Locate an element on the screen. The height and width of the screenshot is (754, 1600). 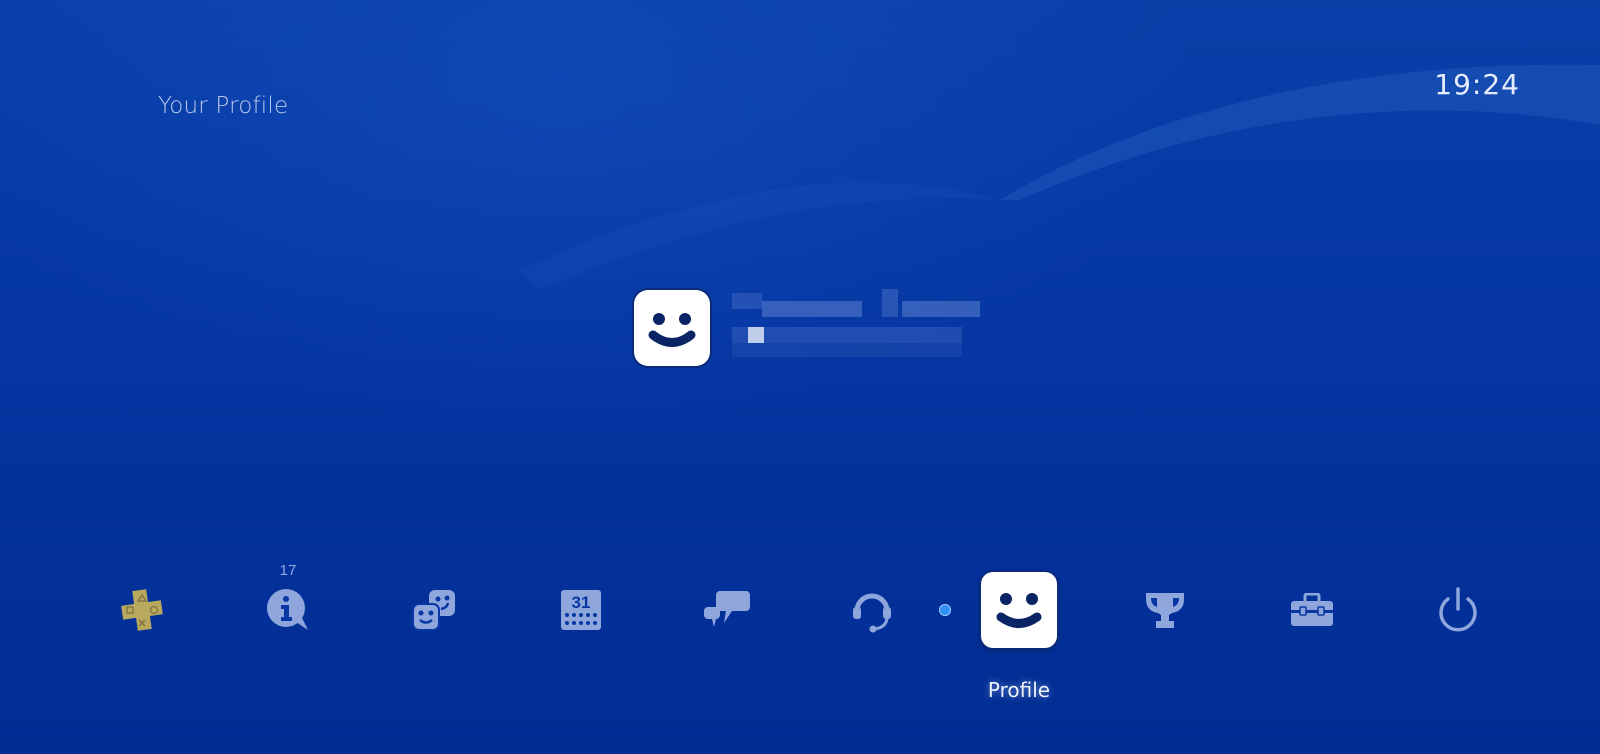
friends-icon is located at coordinates (433, 610).